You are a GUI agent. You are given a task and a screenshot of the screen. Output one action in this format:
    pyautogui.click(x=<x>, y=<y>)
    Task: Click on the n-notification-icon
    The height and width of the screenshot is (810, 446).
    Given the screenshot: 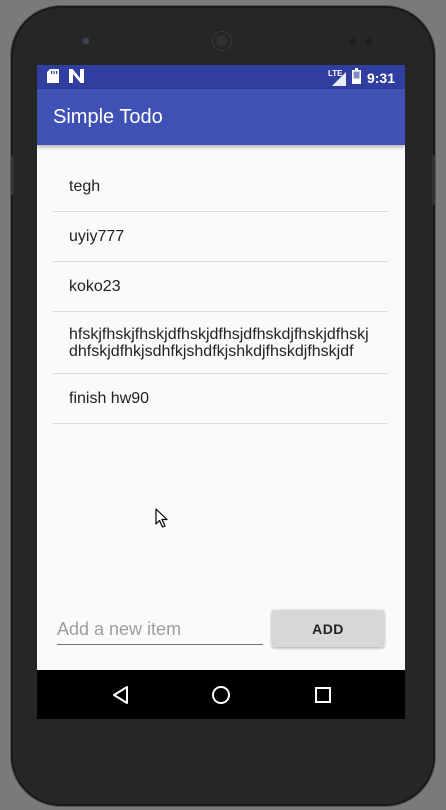 What is the action you would take?
    pyautogui.click(x=76, y=78)
    